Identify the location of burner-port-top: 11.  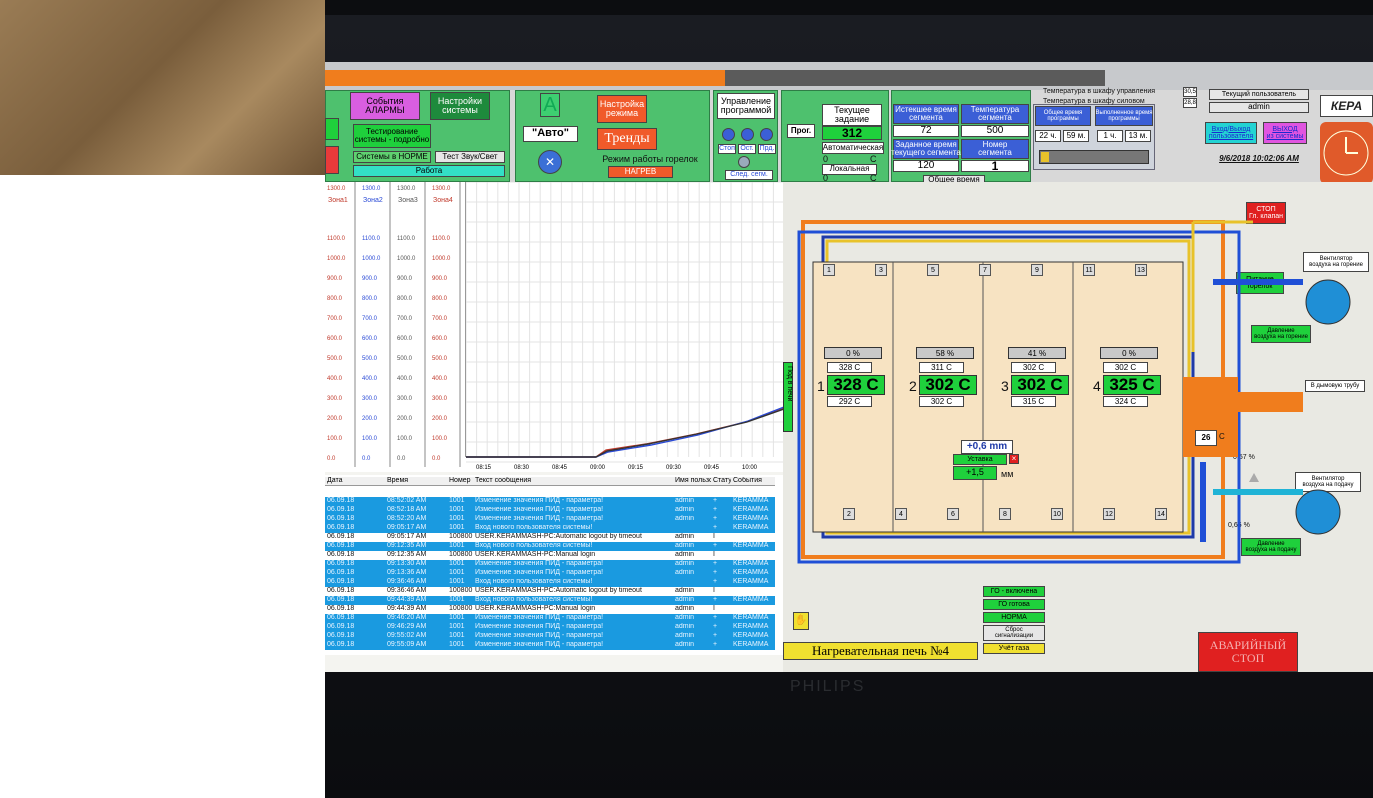
(1089, 270).